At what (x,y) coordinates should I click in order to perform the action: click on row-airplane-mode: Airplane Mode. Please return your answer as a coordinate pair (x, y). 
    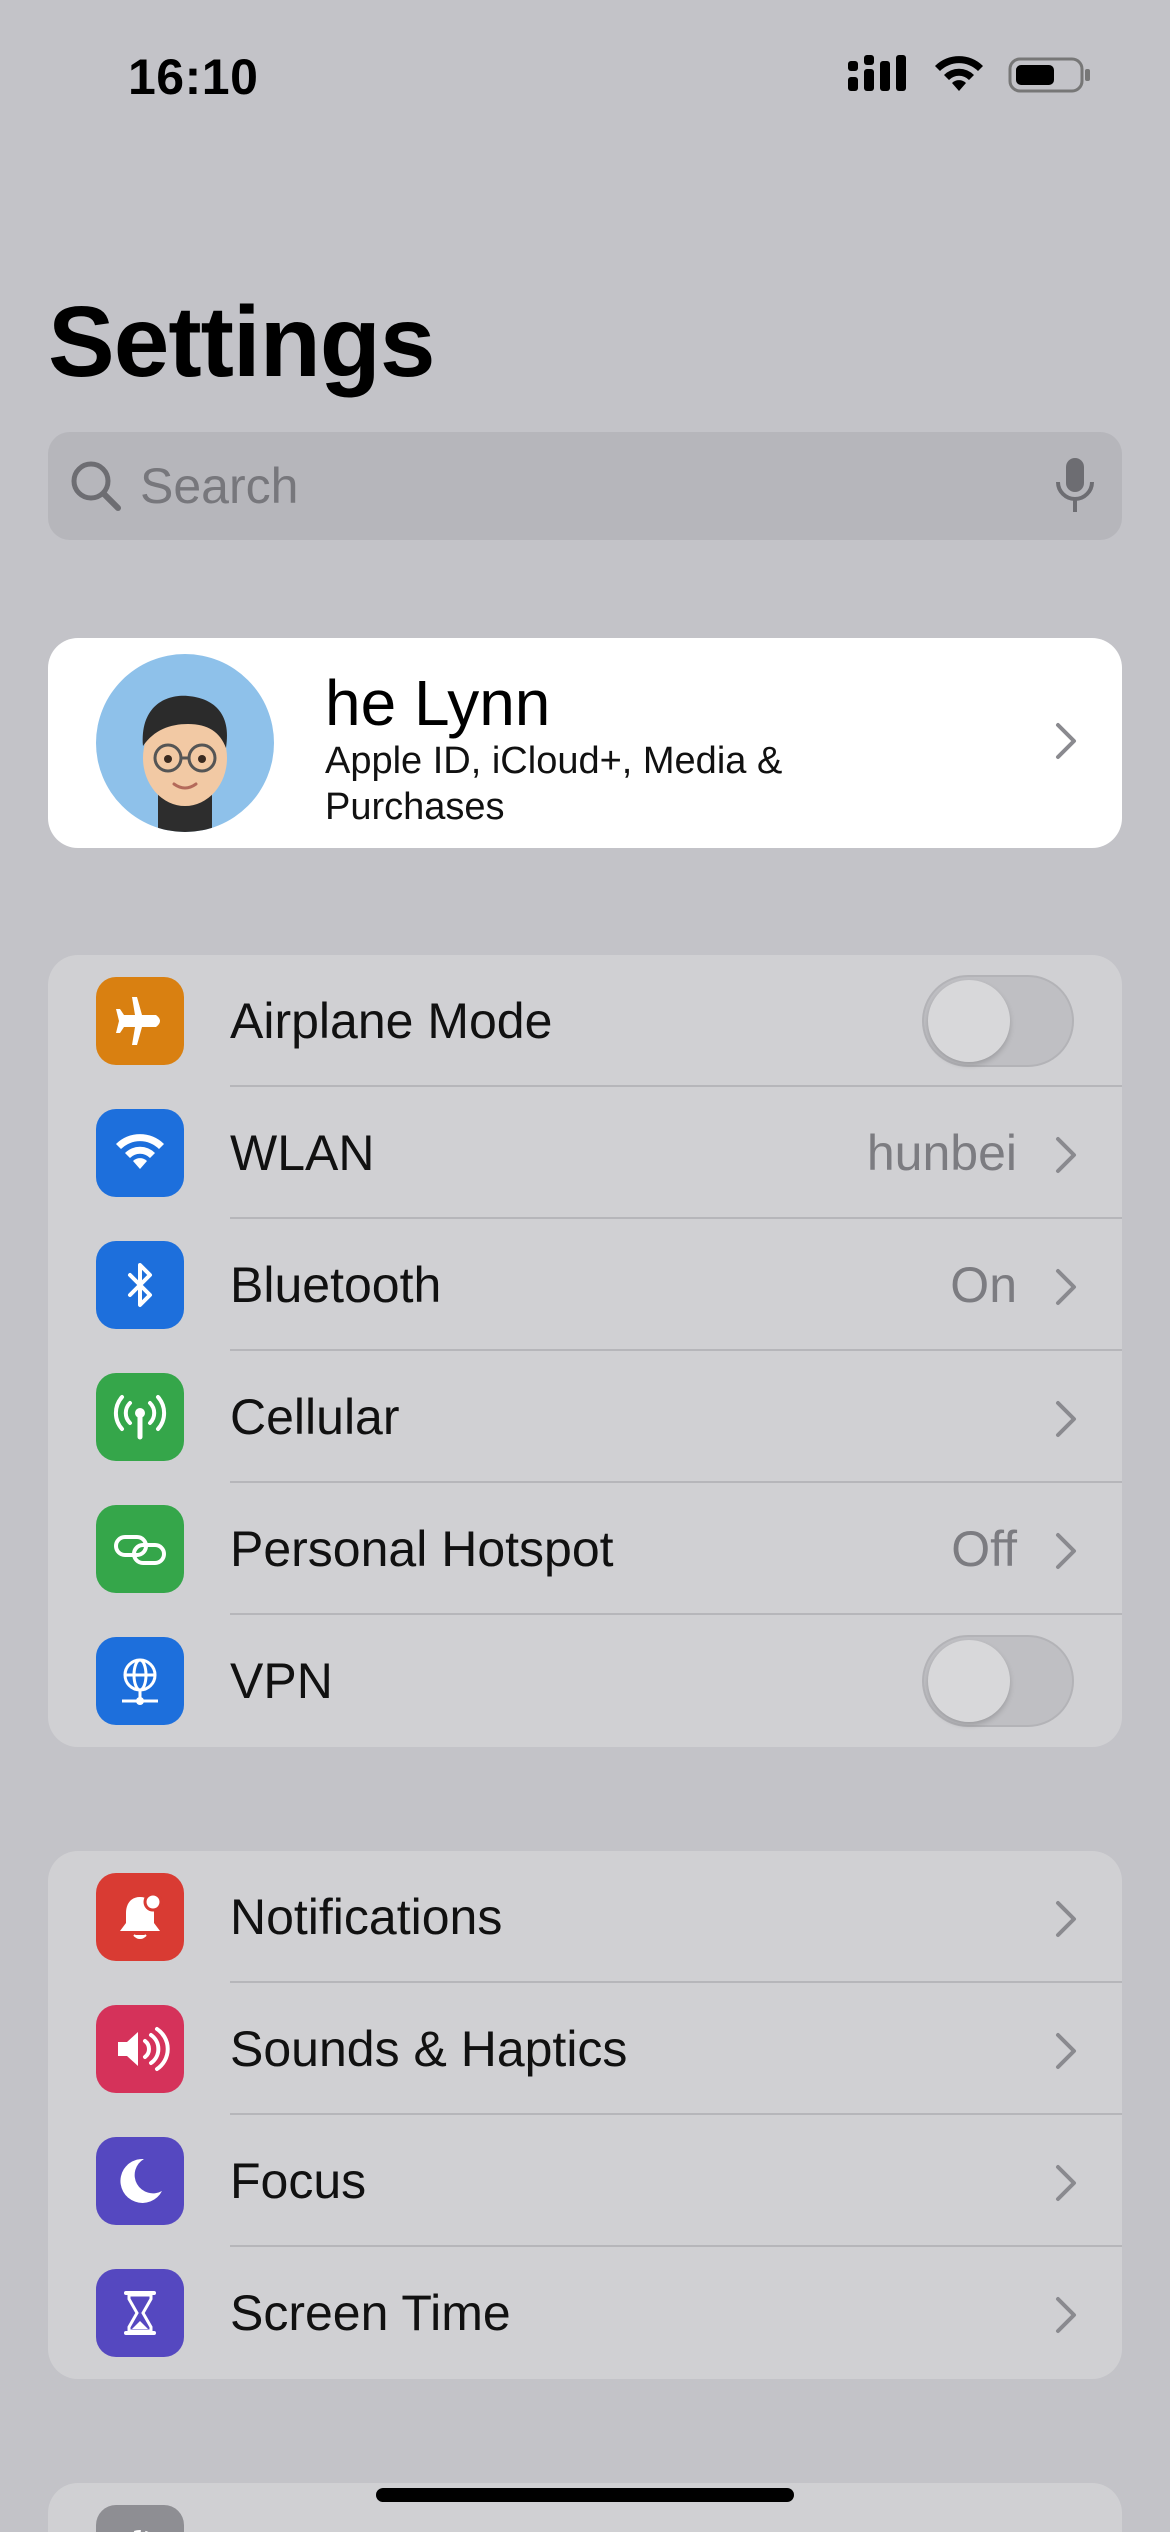
    Looking at the image, I should click on (585, 1021).